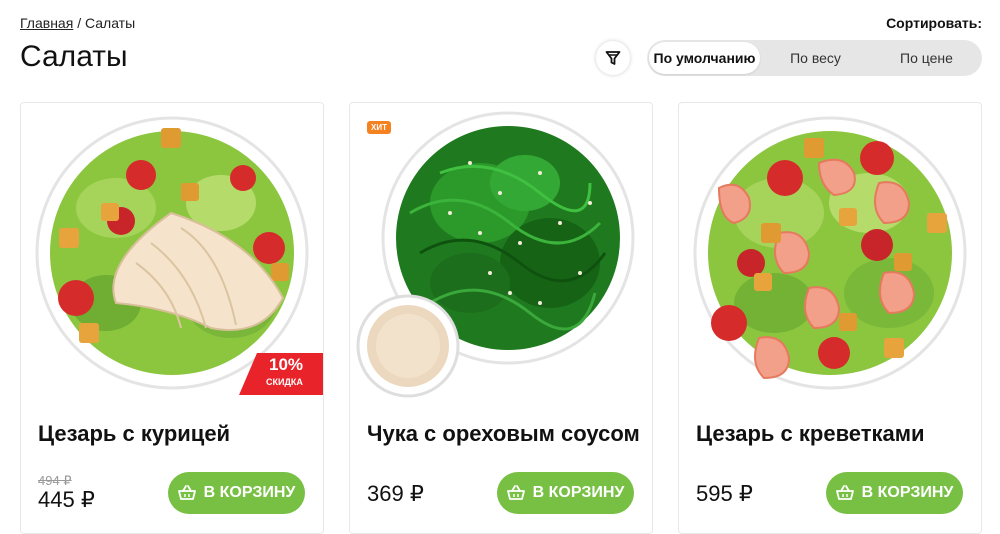 The height and width of the screenshot is (534, 1000). I want to click on discount-percent: 10%, so click(286, 364).